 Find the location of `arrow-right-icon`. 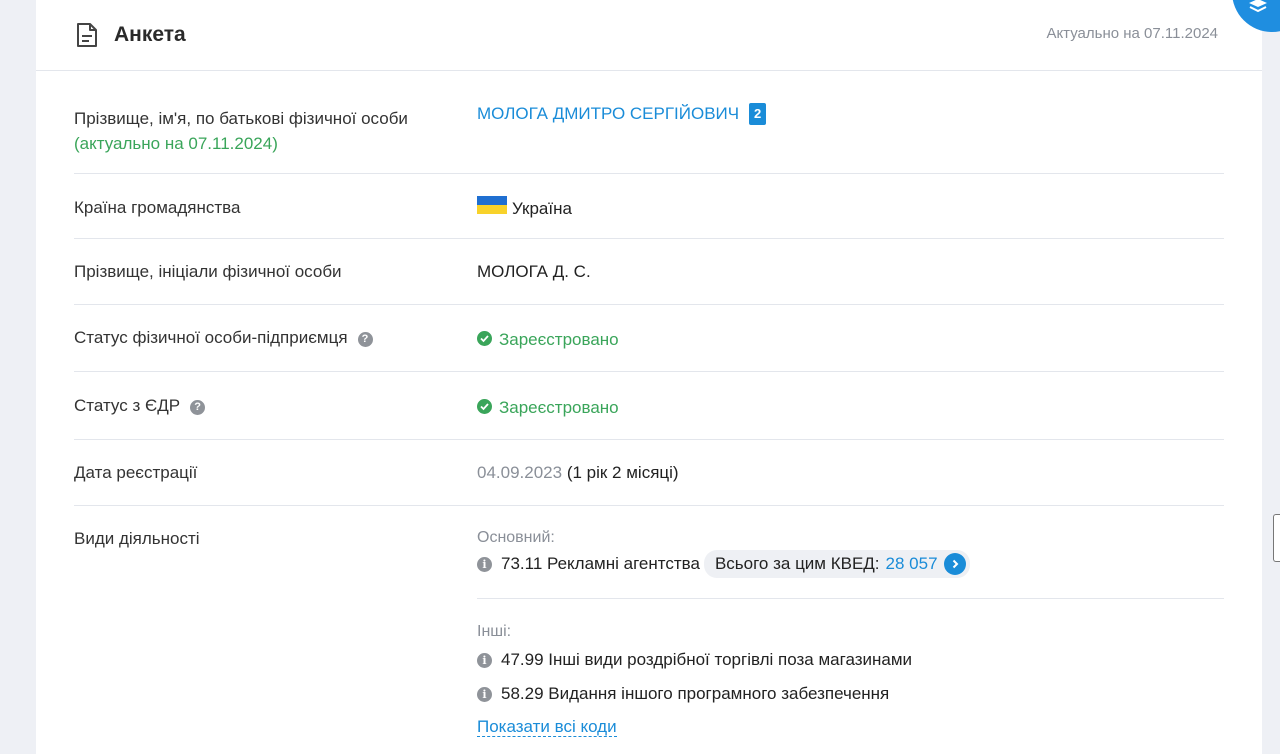

arrow-right-icon is located at coordinates (954, 564).